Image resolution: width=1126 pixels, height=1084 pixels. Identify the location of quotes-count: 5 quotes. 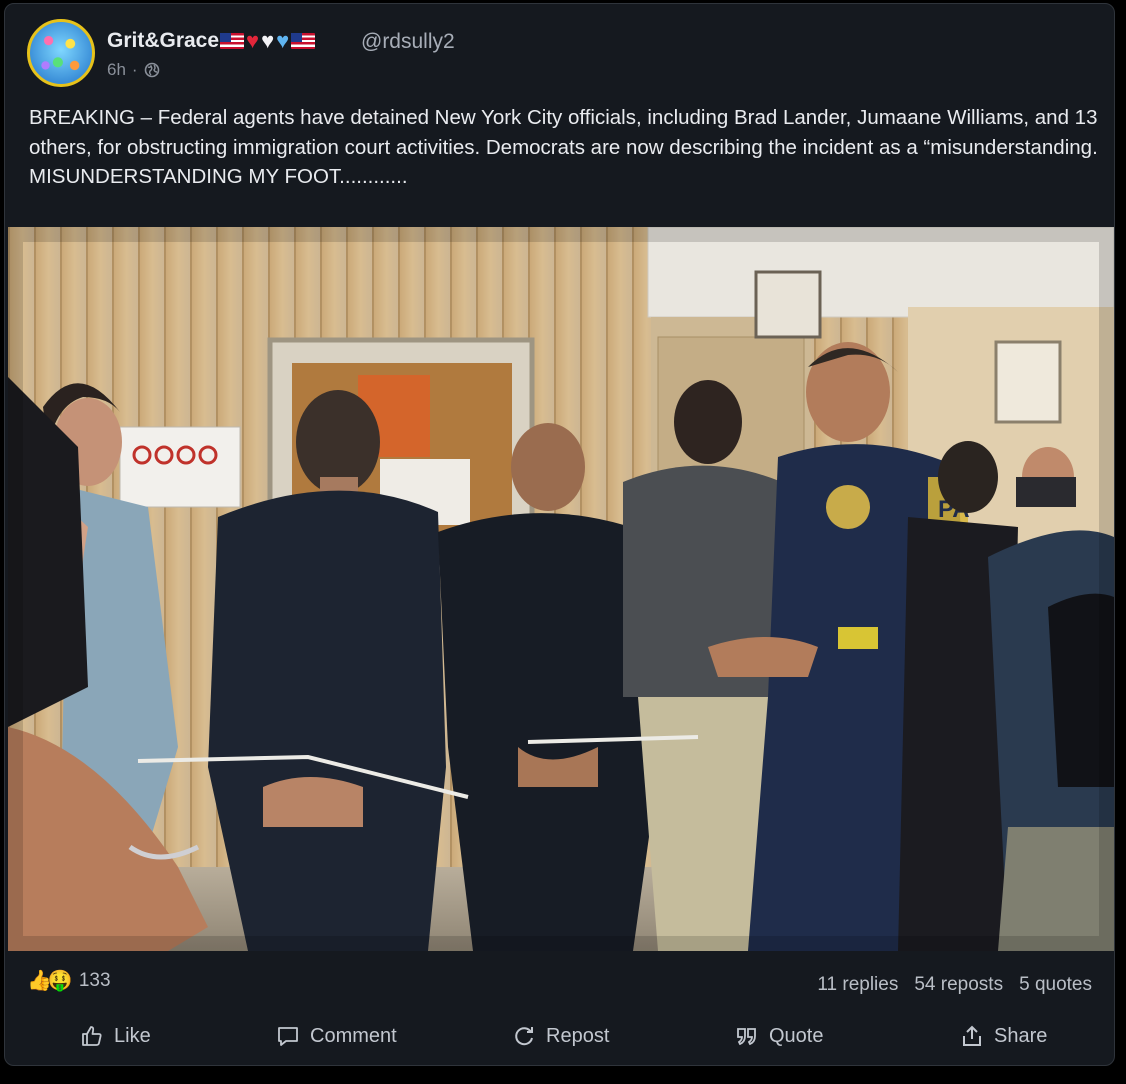
(1055, 985).